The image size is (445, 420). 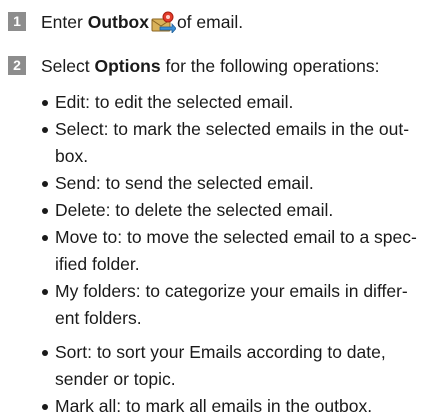 What do you see at coordinates (17, 21) in the screenshot?
I see `step-1-number: 1` at bounding box center [17, 21].